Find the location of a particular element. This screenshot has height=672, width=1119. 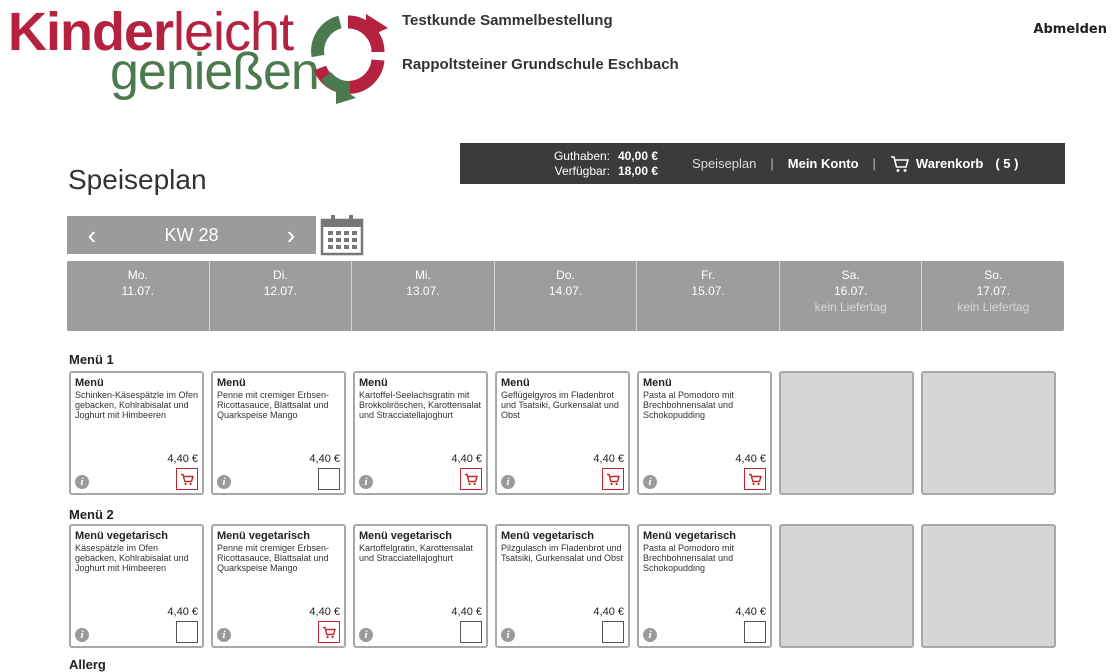

day-column: Do. 14.07. is located at coordinates (566, 296).